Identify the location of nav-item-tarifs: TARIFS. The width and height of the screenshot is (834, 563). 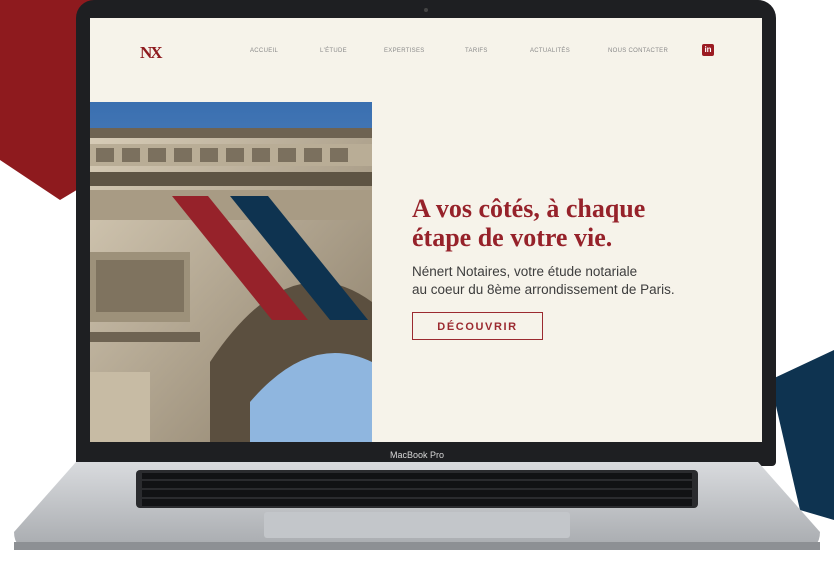
(476, 51).